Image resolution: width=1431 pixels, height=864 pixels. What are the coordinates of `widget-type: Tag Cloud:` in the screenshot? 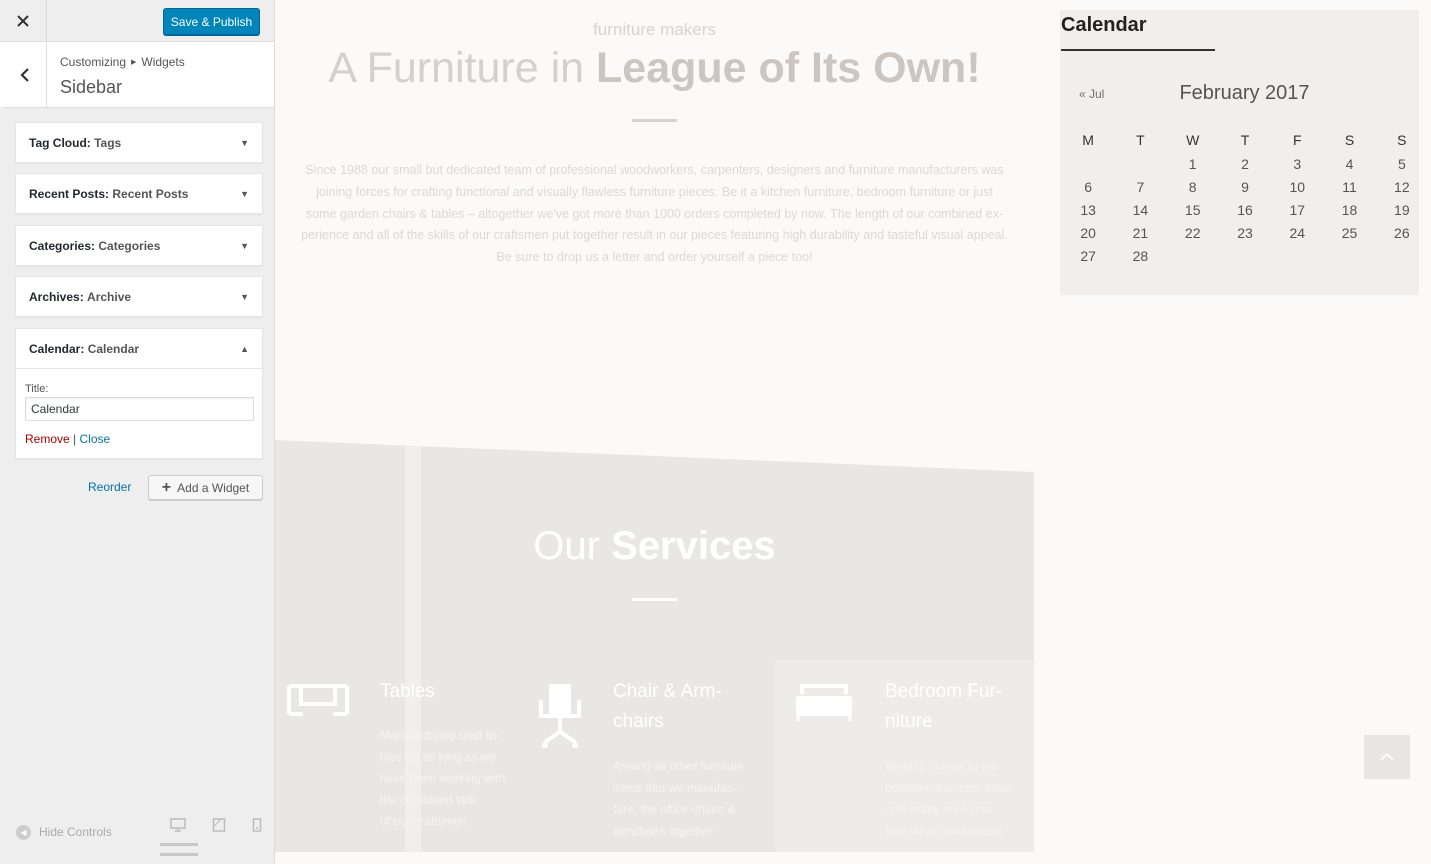 It's located at (60, 142).